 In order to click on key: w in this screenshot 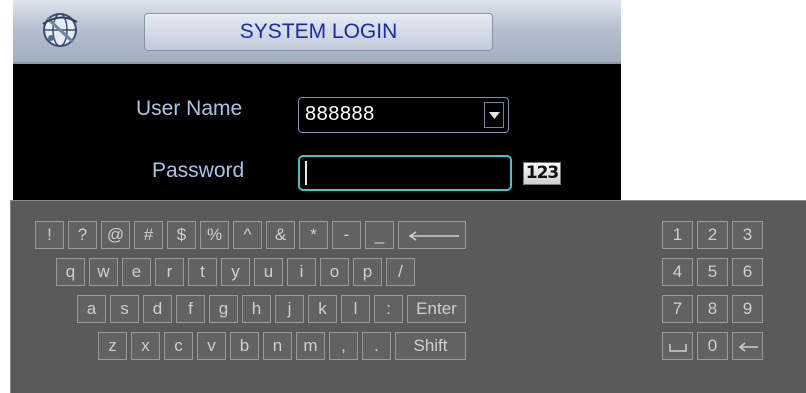, I will do `click(103, 272)`.